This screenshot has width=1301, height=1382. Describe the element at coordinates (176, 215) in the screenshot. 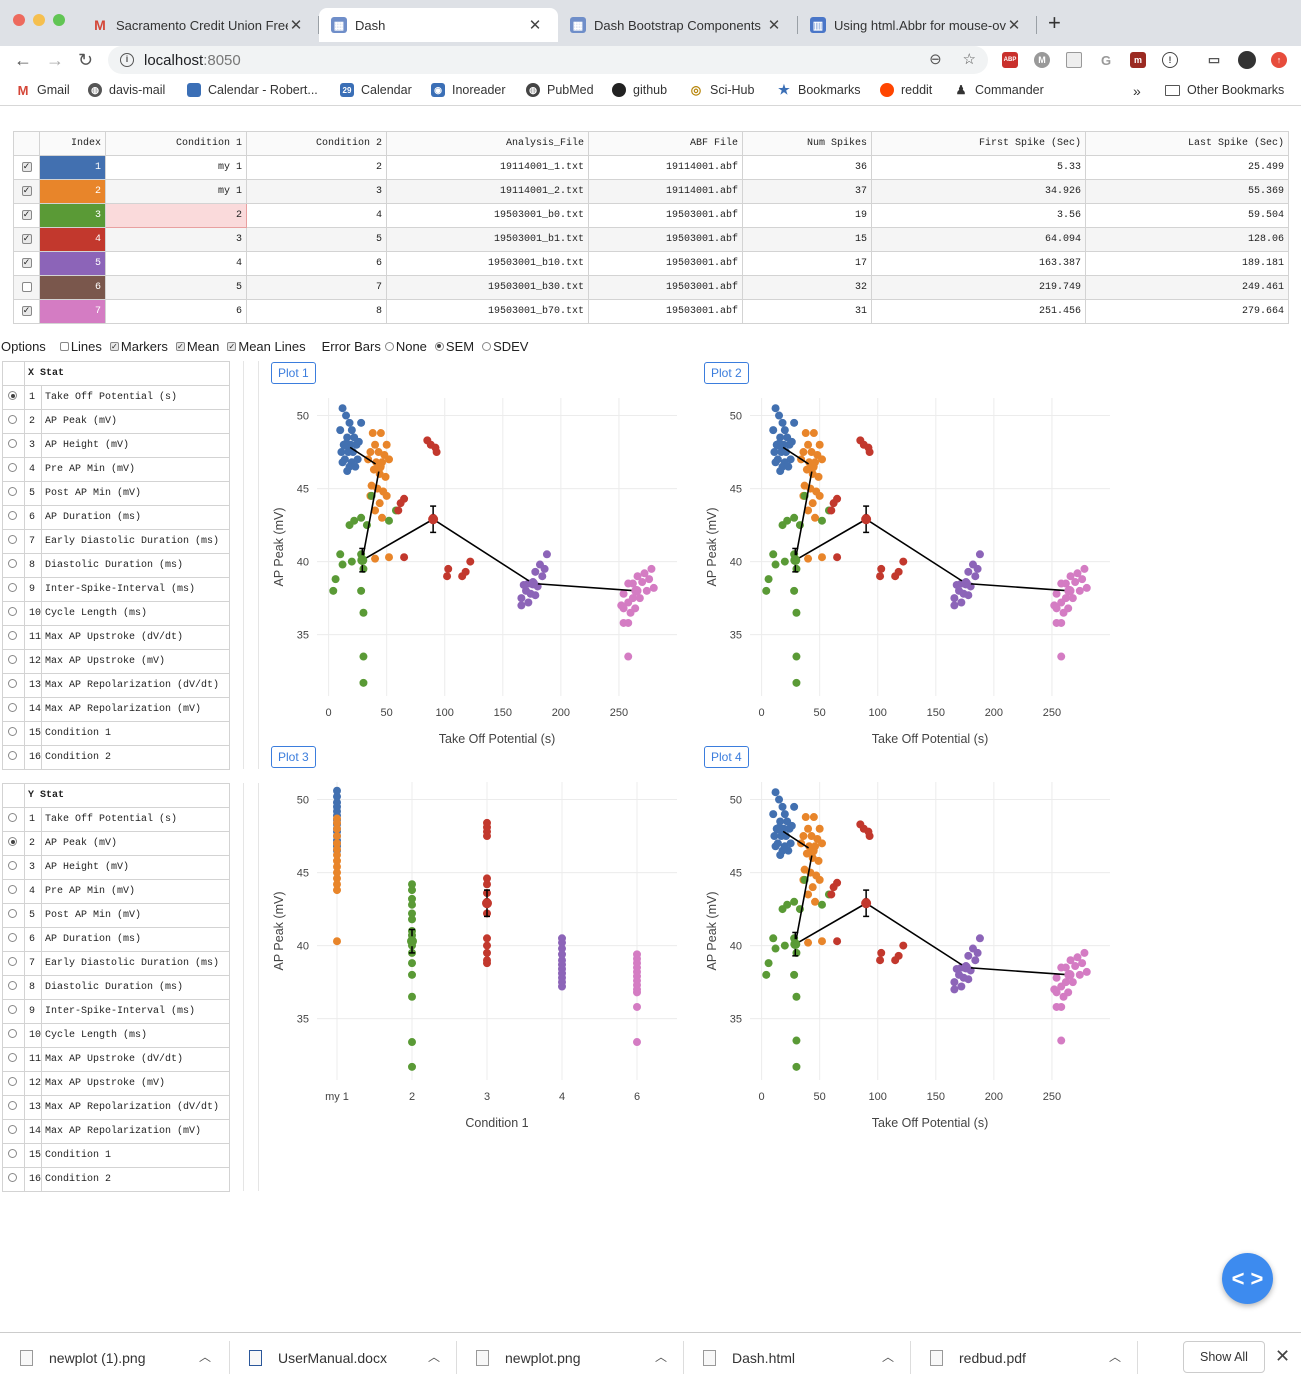

I see `condition-1-cell: 2` at that location.